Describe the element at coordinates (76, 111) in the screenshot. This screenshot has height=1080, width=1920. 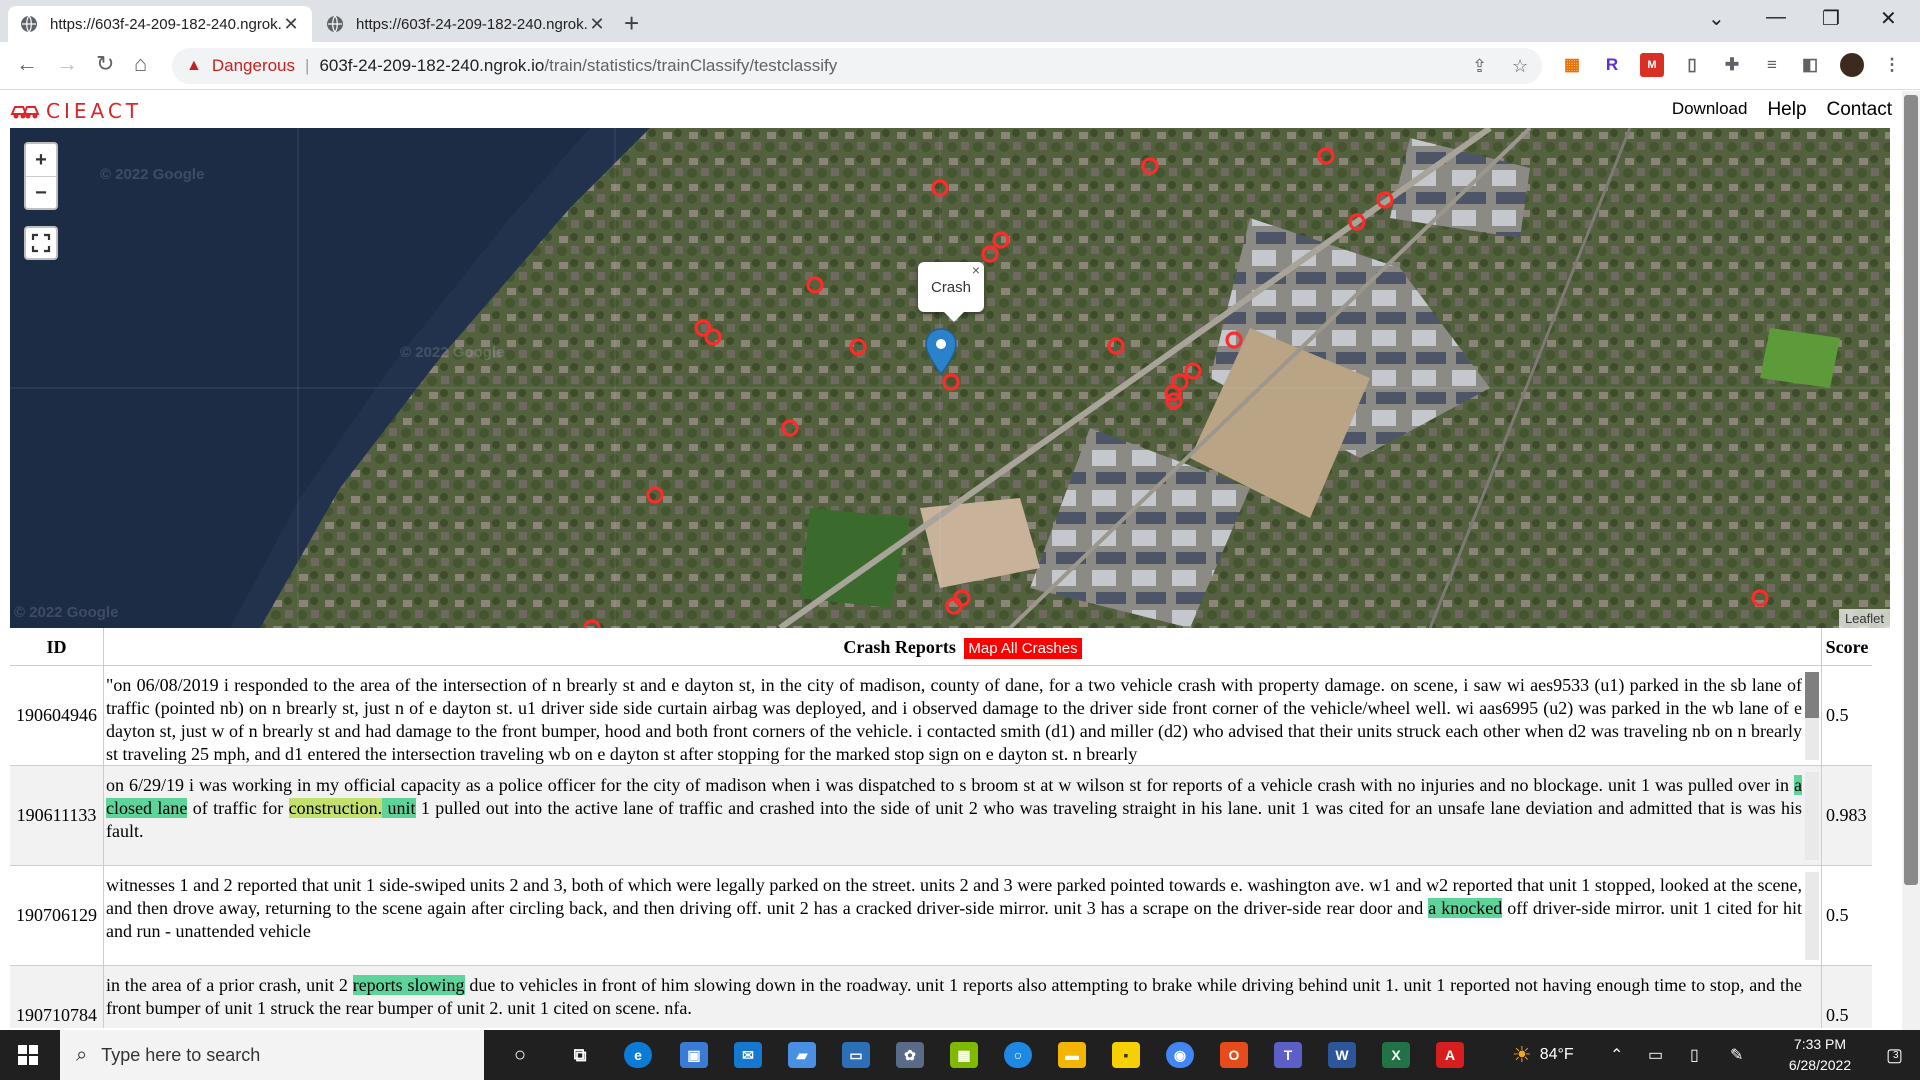
I see `app-logo: CIEACT` at that location.